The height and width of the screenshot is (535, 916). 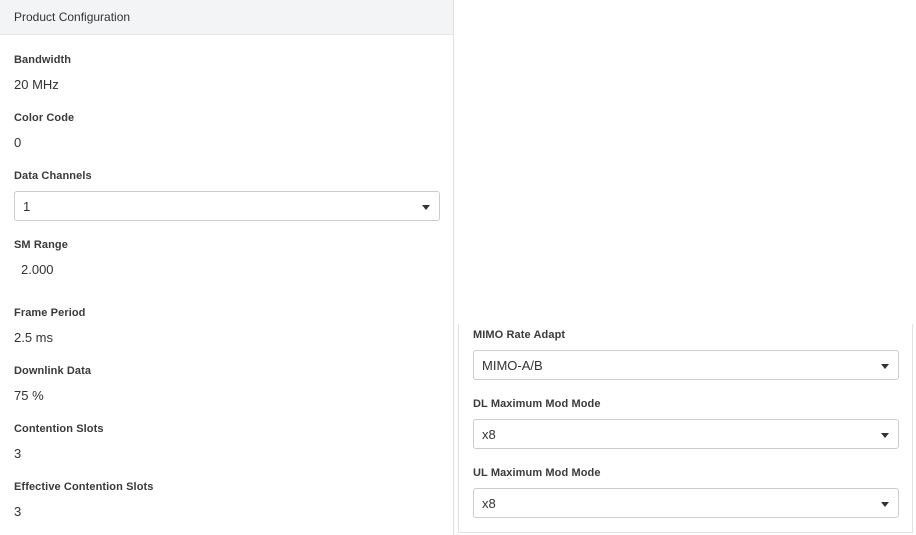 What do you see at coordinates (537, 473) in the screenshot?
I see `ul-max-mod-mode-label: UL Maximum Mod Mode` at bounding box center [537, 473].